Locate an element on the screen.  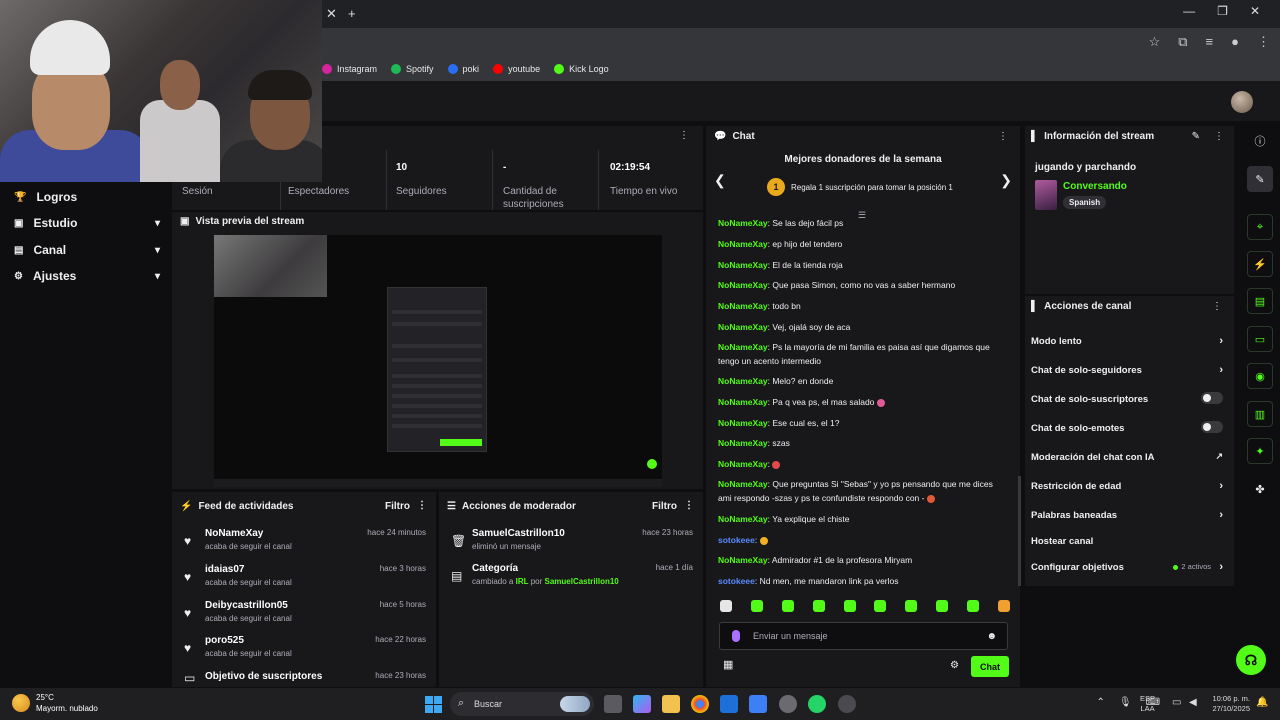
stream-info-more-icon: ⋮ is located at coordinates (1219, 136).